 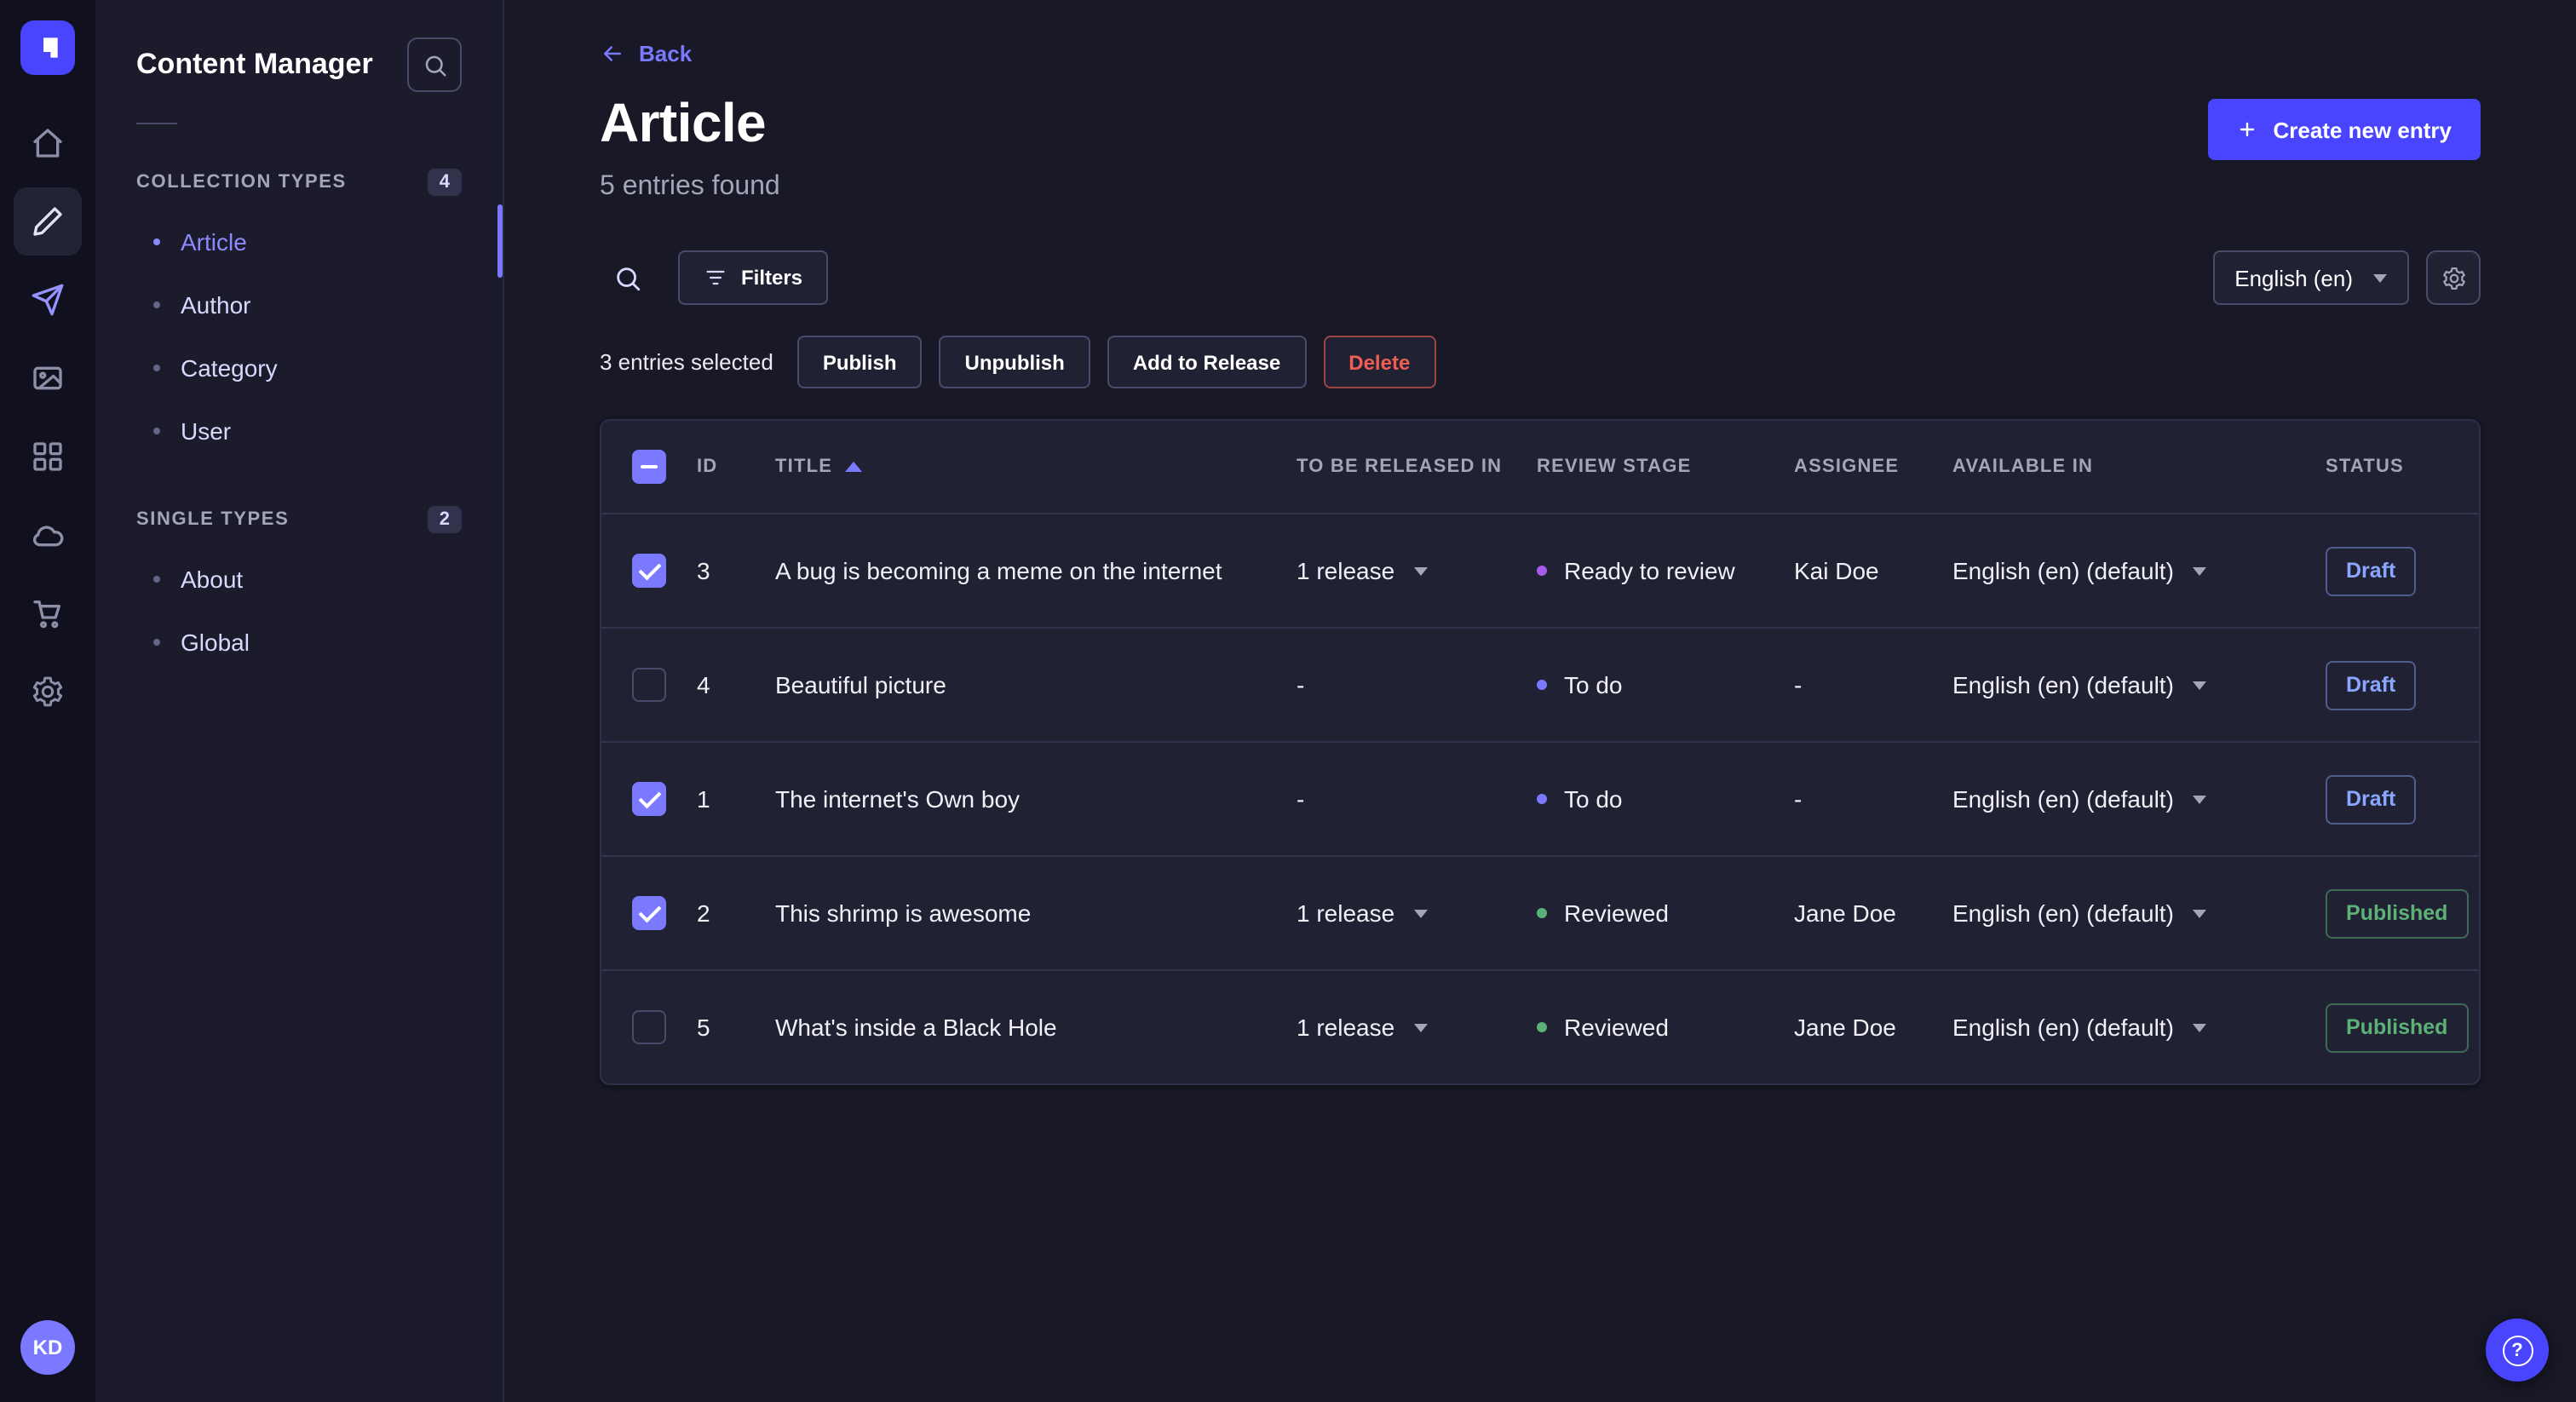 I want to click on locale-select: English (en), so click(x=2310, y=277).